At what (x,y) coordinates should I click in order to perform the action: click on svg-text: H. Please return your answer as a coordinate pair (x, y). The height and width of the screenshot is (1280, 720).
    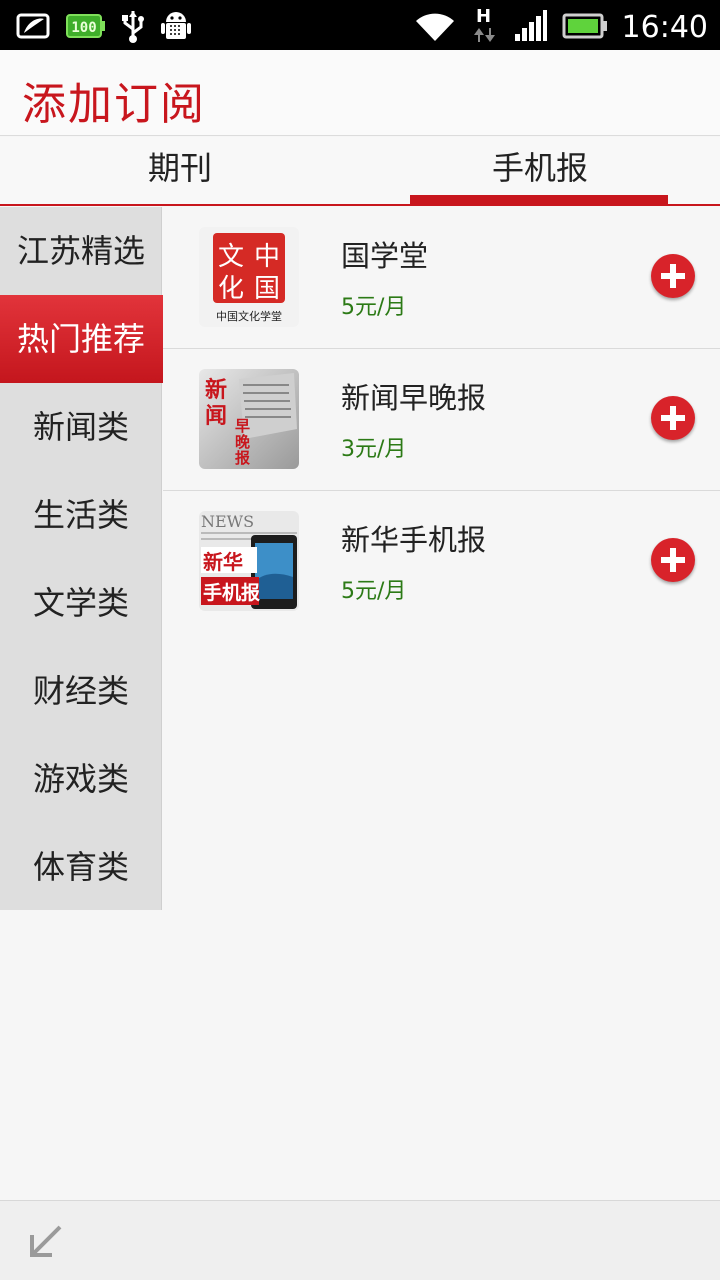
    Looking at the image, I should click on (483, 16).